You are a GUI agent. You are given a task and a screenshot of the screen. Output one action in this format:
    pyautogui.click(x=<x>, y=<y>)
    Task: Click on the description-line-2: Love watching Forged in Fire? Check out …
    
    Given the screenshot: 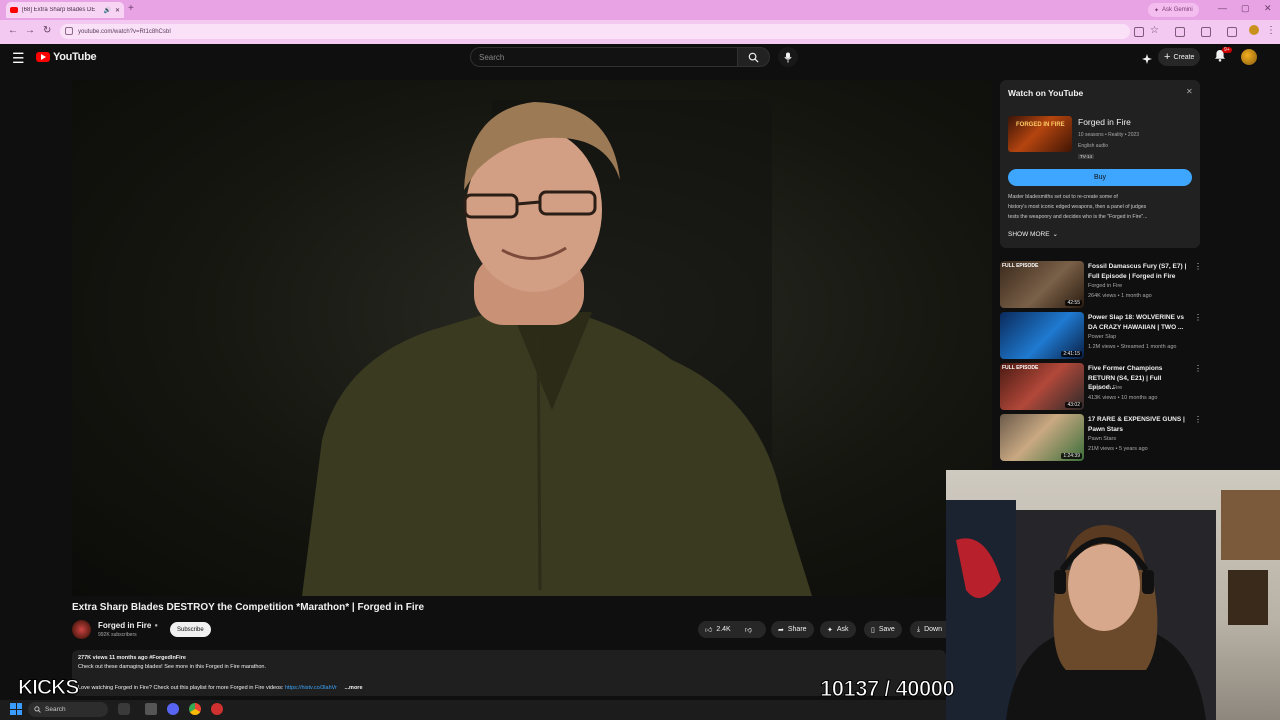 What is the action you would take?
    pyautogui.click(x=220, y=688)
    